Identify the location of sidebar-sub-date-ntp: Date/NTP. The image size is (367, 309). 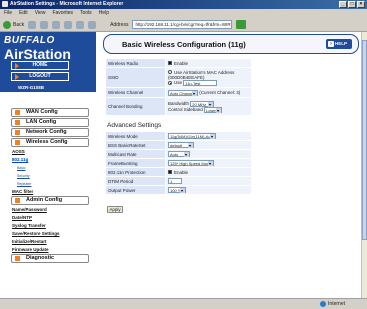
(47, 218).